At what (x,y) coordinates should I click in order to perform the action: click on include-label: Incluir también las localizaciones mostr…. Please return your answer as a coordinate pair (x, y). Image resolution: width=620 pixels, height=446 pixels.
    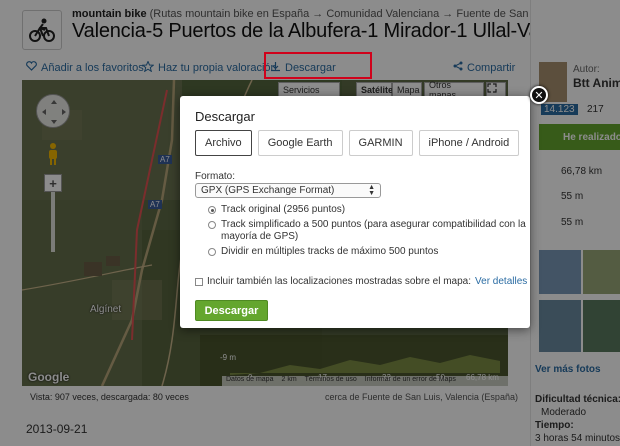
    Looking at the image, I should click on (339, 281).